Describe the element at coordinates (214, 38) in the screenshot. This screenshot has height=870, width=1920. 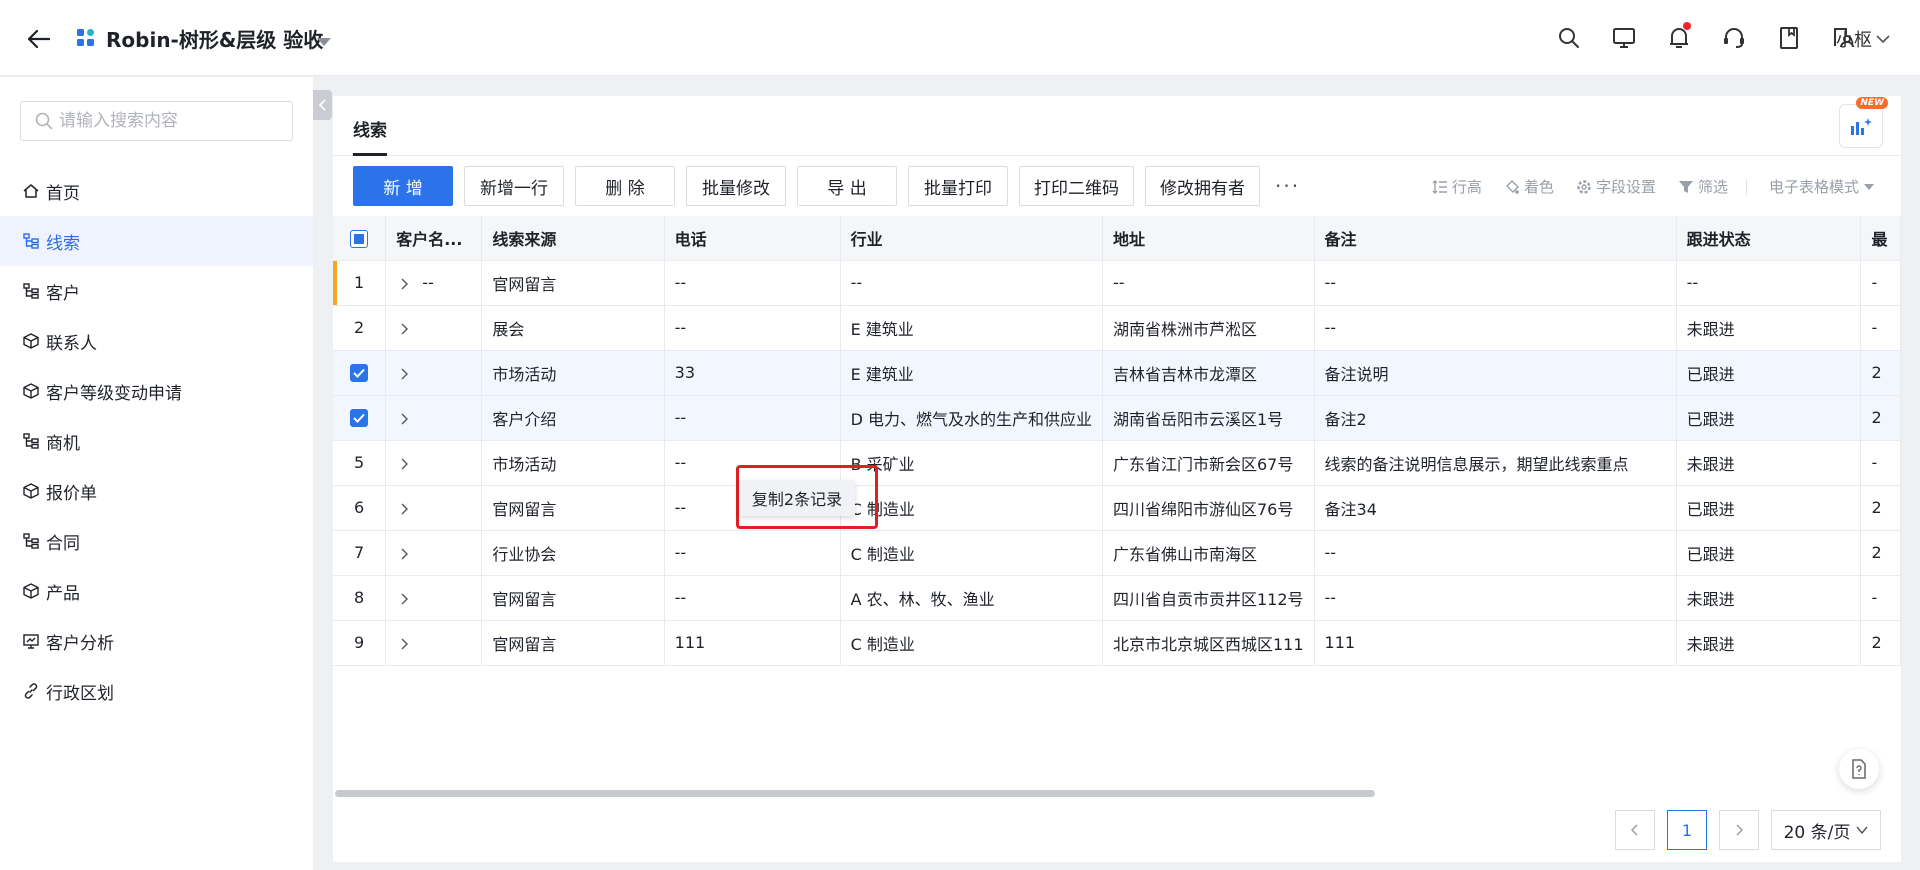
I see `app-title: Robin-树形&层级 验收` at that location.